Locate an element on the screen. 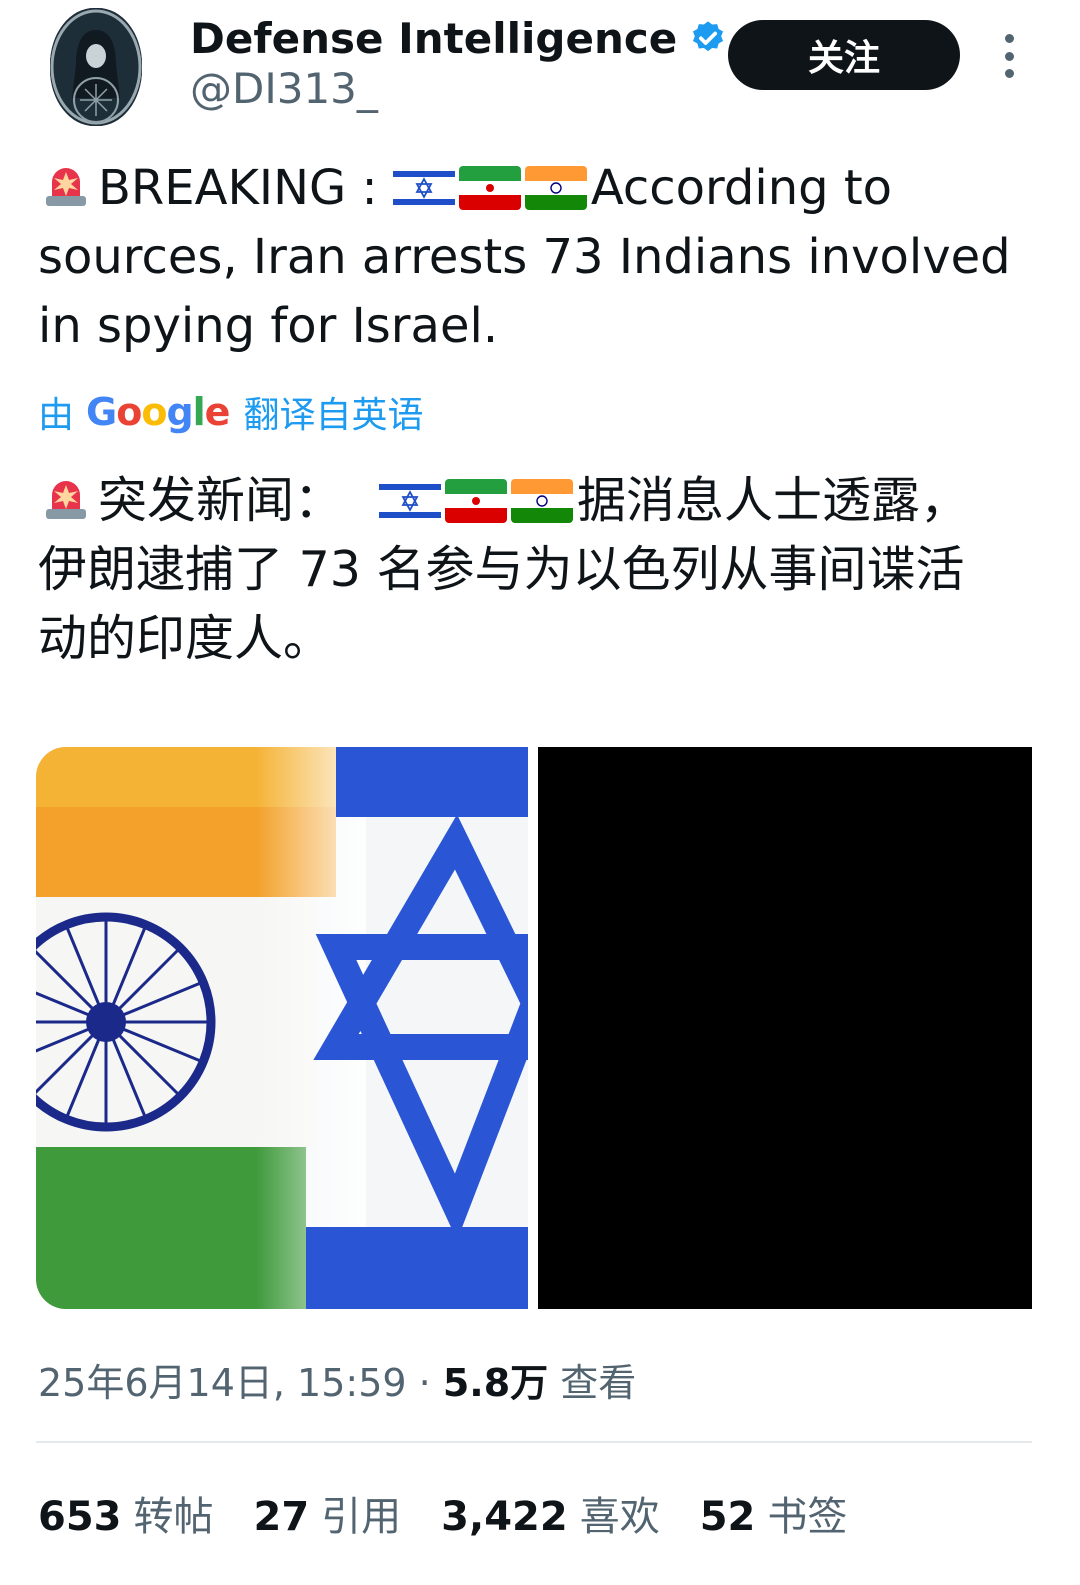 This screenshot has height=1585, width=1080. translated-line-1-text: 据消息人士透露， is located at coordinates (773, 500).